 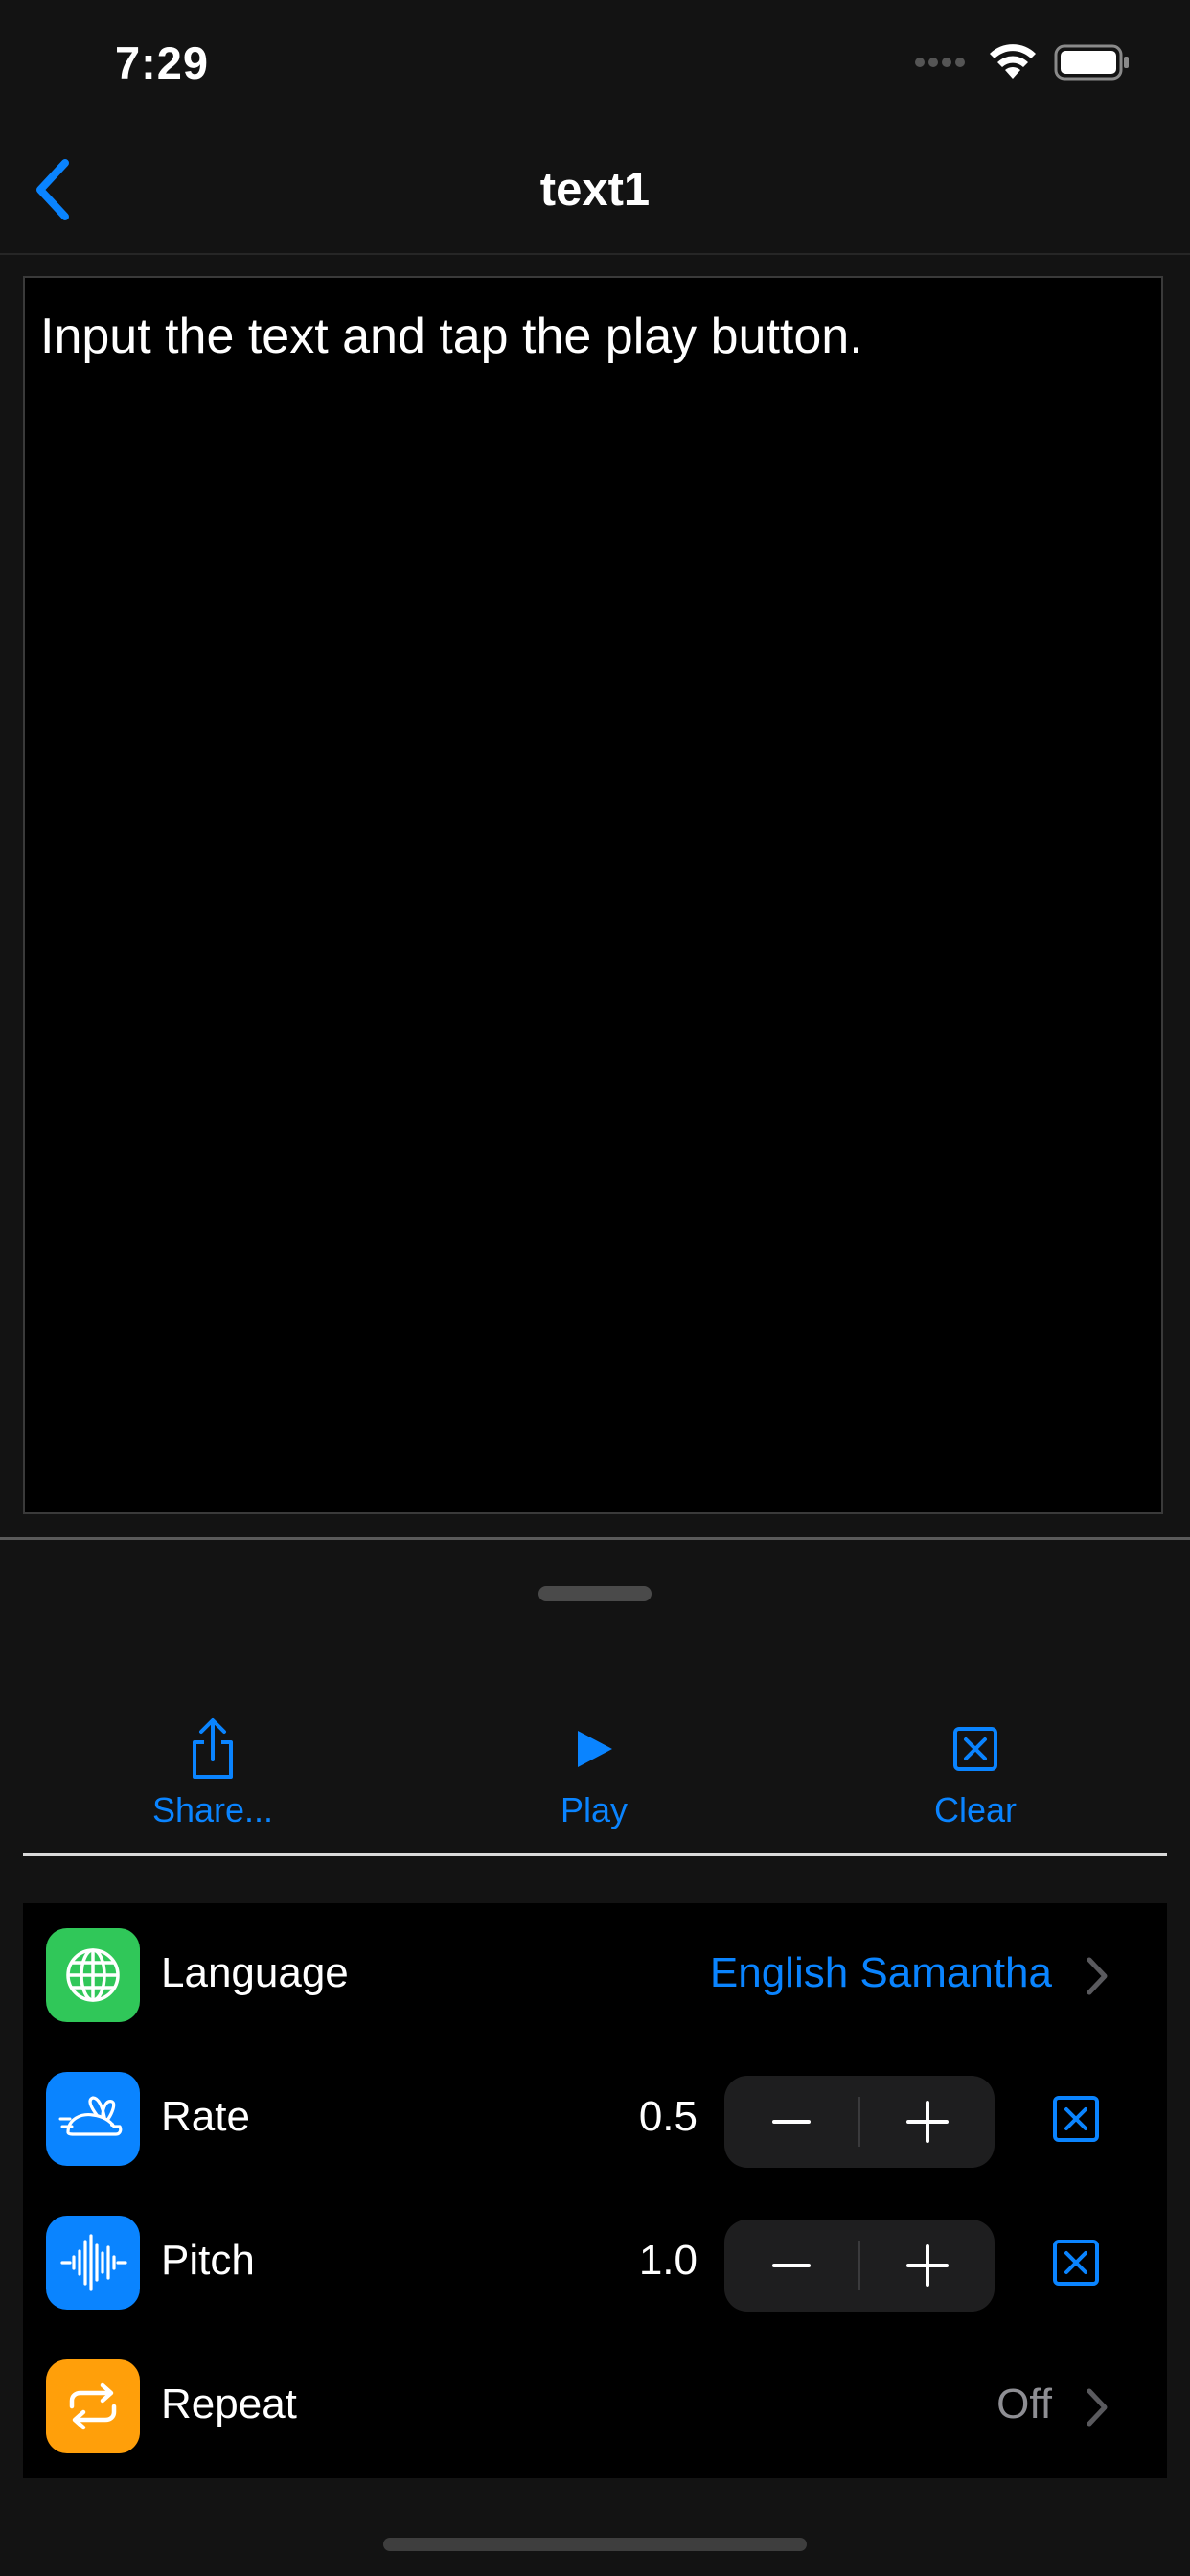 I want to click on rate-decrement-button, so click(x=791, y=2122).